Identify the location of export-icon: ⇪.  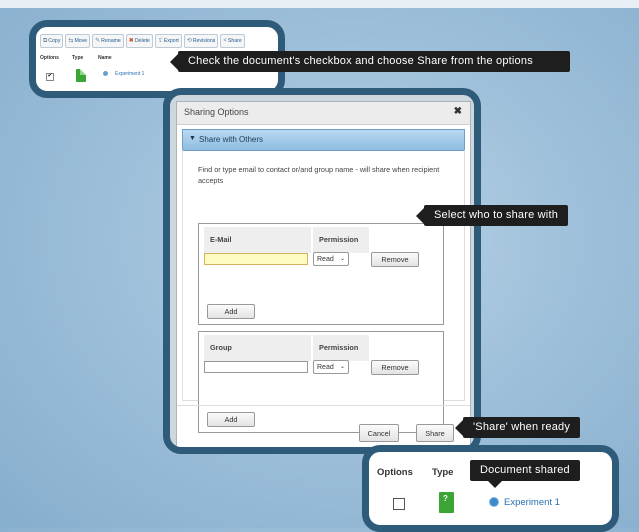
(160, 40).